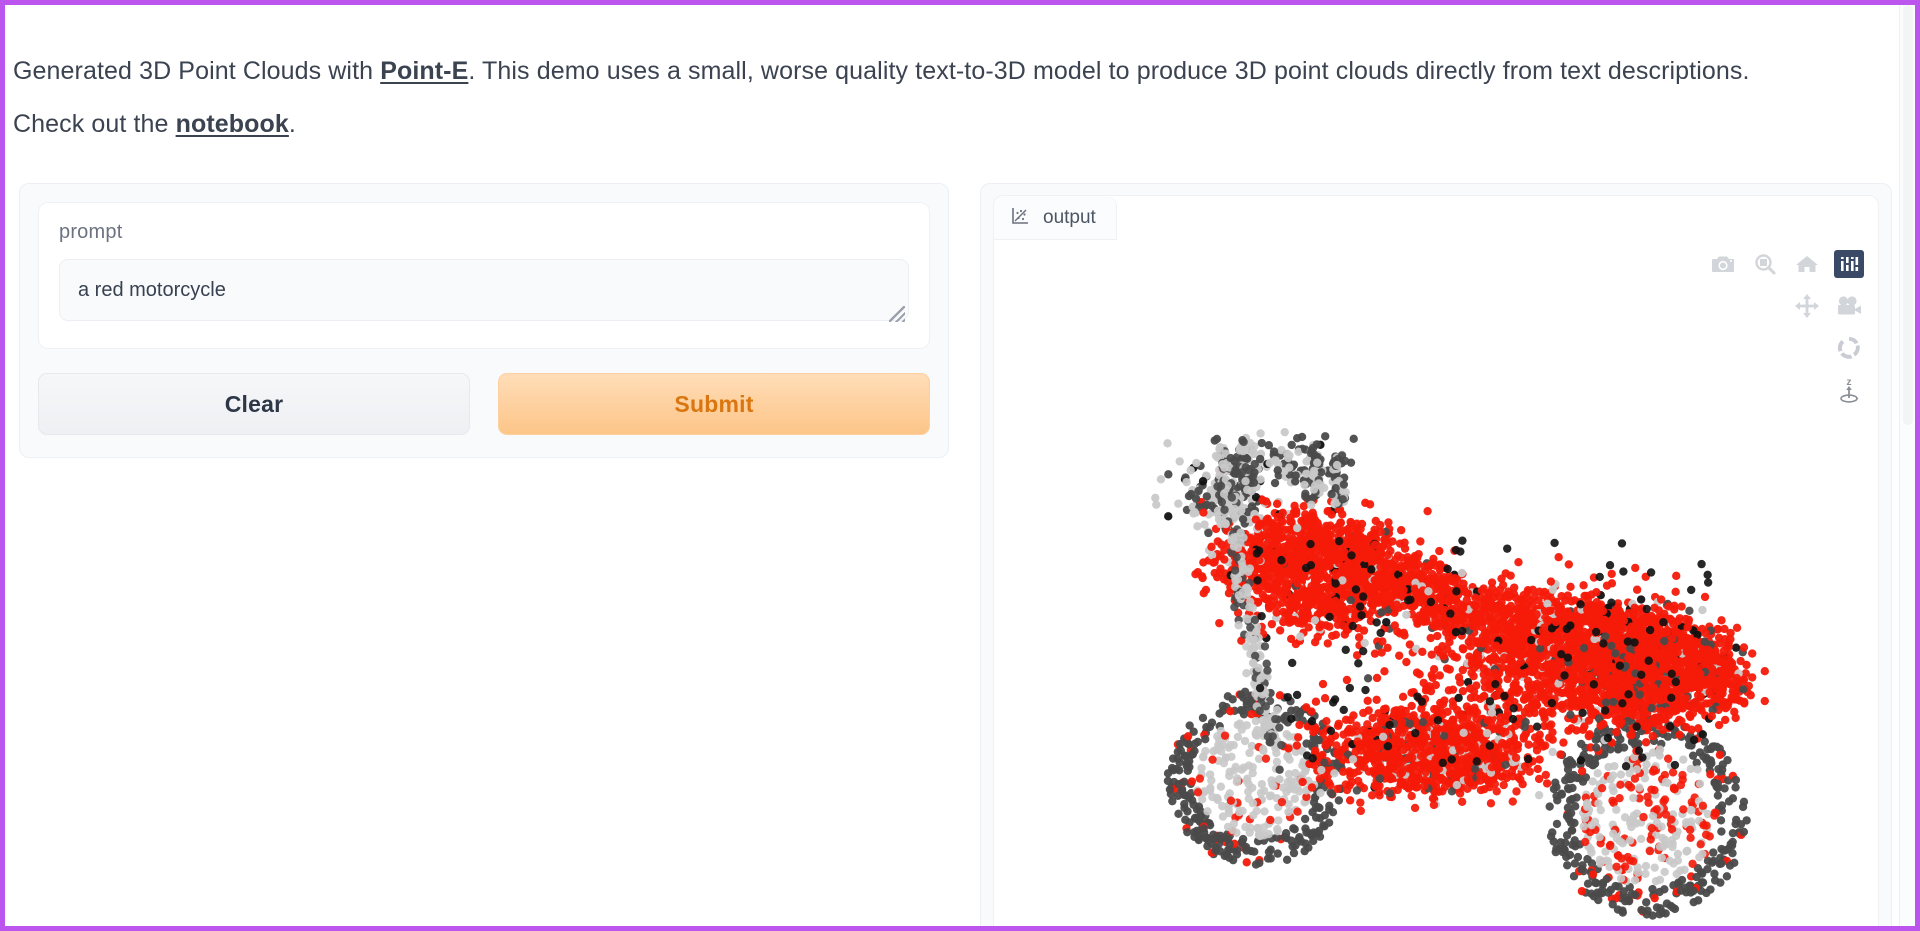  I want to click on point-e-link: Point-E, so click(424, 71).